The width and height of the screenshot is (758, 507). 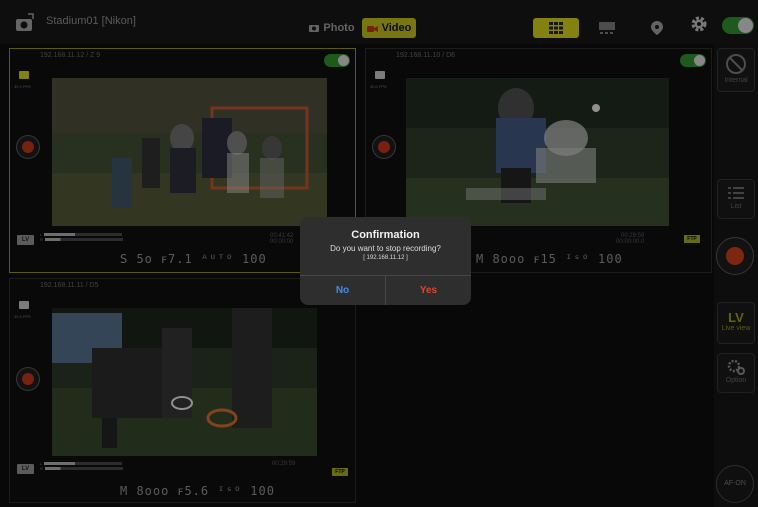 I want to click on dialog-title: Confirmation, so click(x=385, y=235).